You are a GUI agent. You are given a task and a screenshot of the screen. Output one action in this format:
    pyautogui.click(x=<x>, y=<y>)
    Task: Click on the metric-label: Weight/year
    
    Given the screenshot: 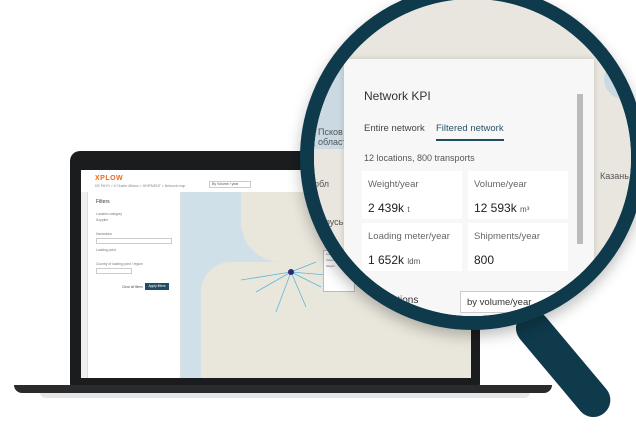 What is the action you would take?
    pyautogui.click(x=393, y=184)
    